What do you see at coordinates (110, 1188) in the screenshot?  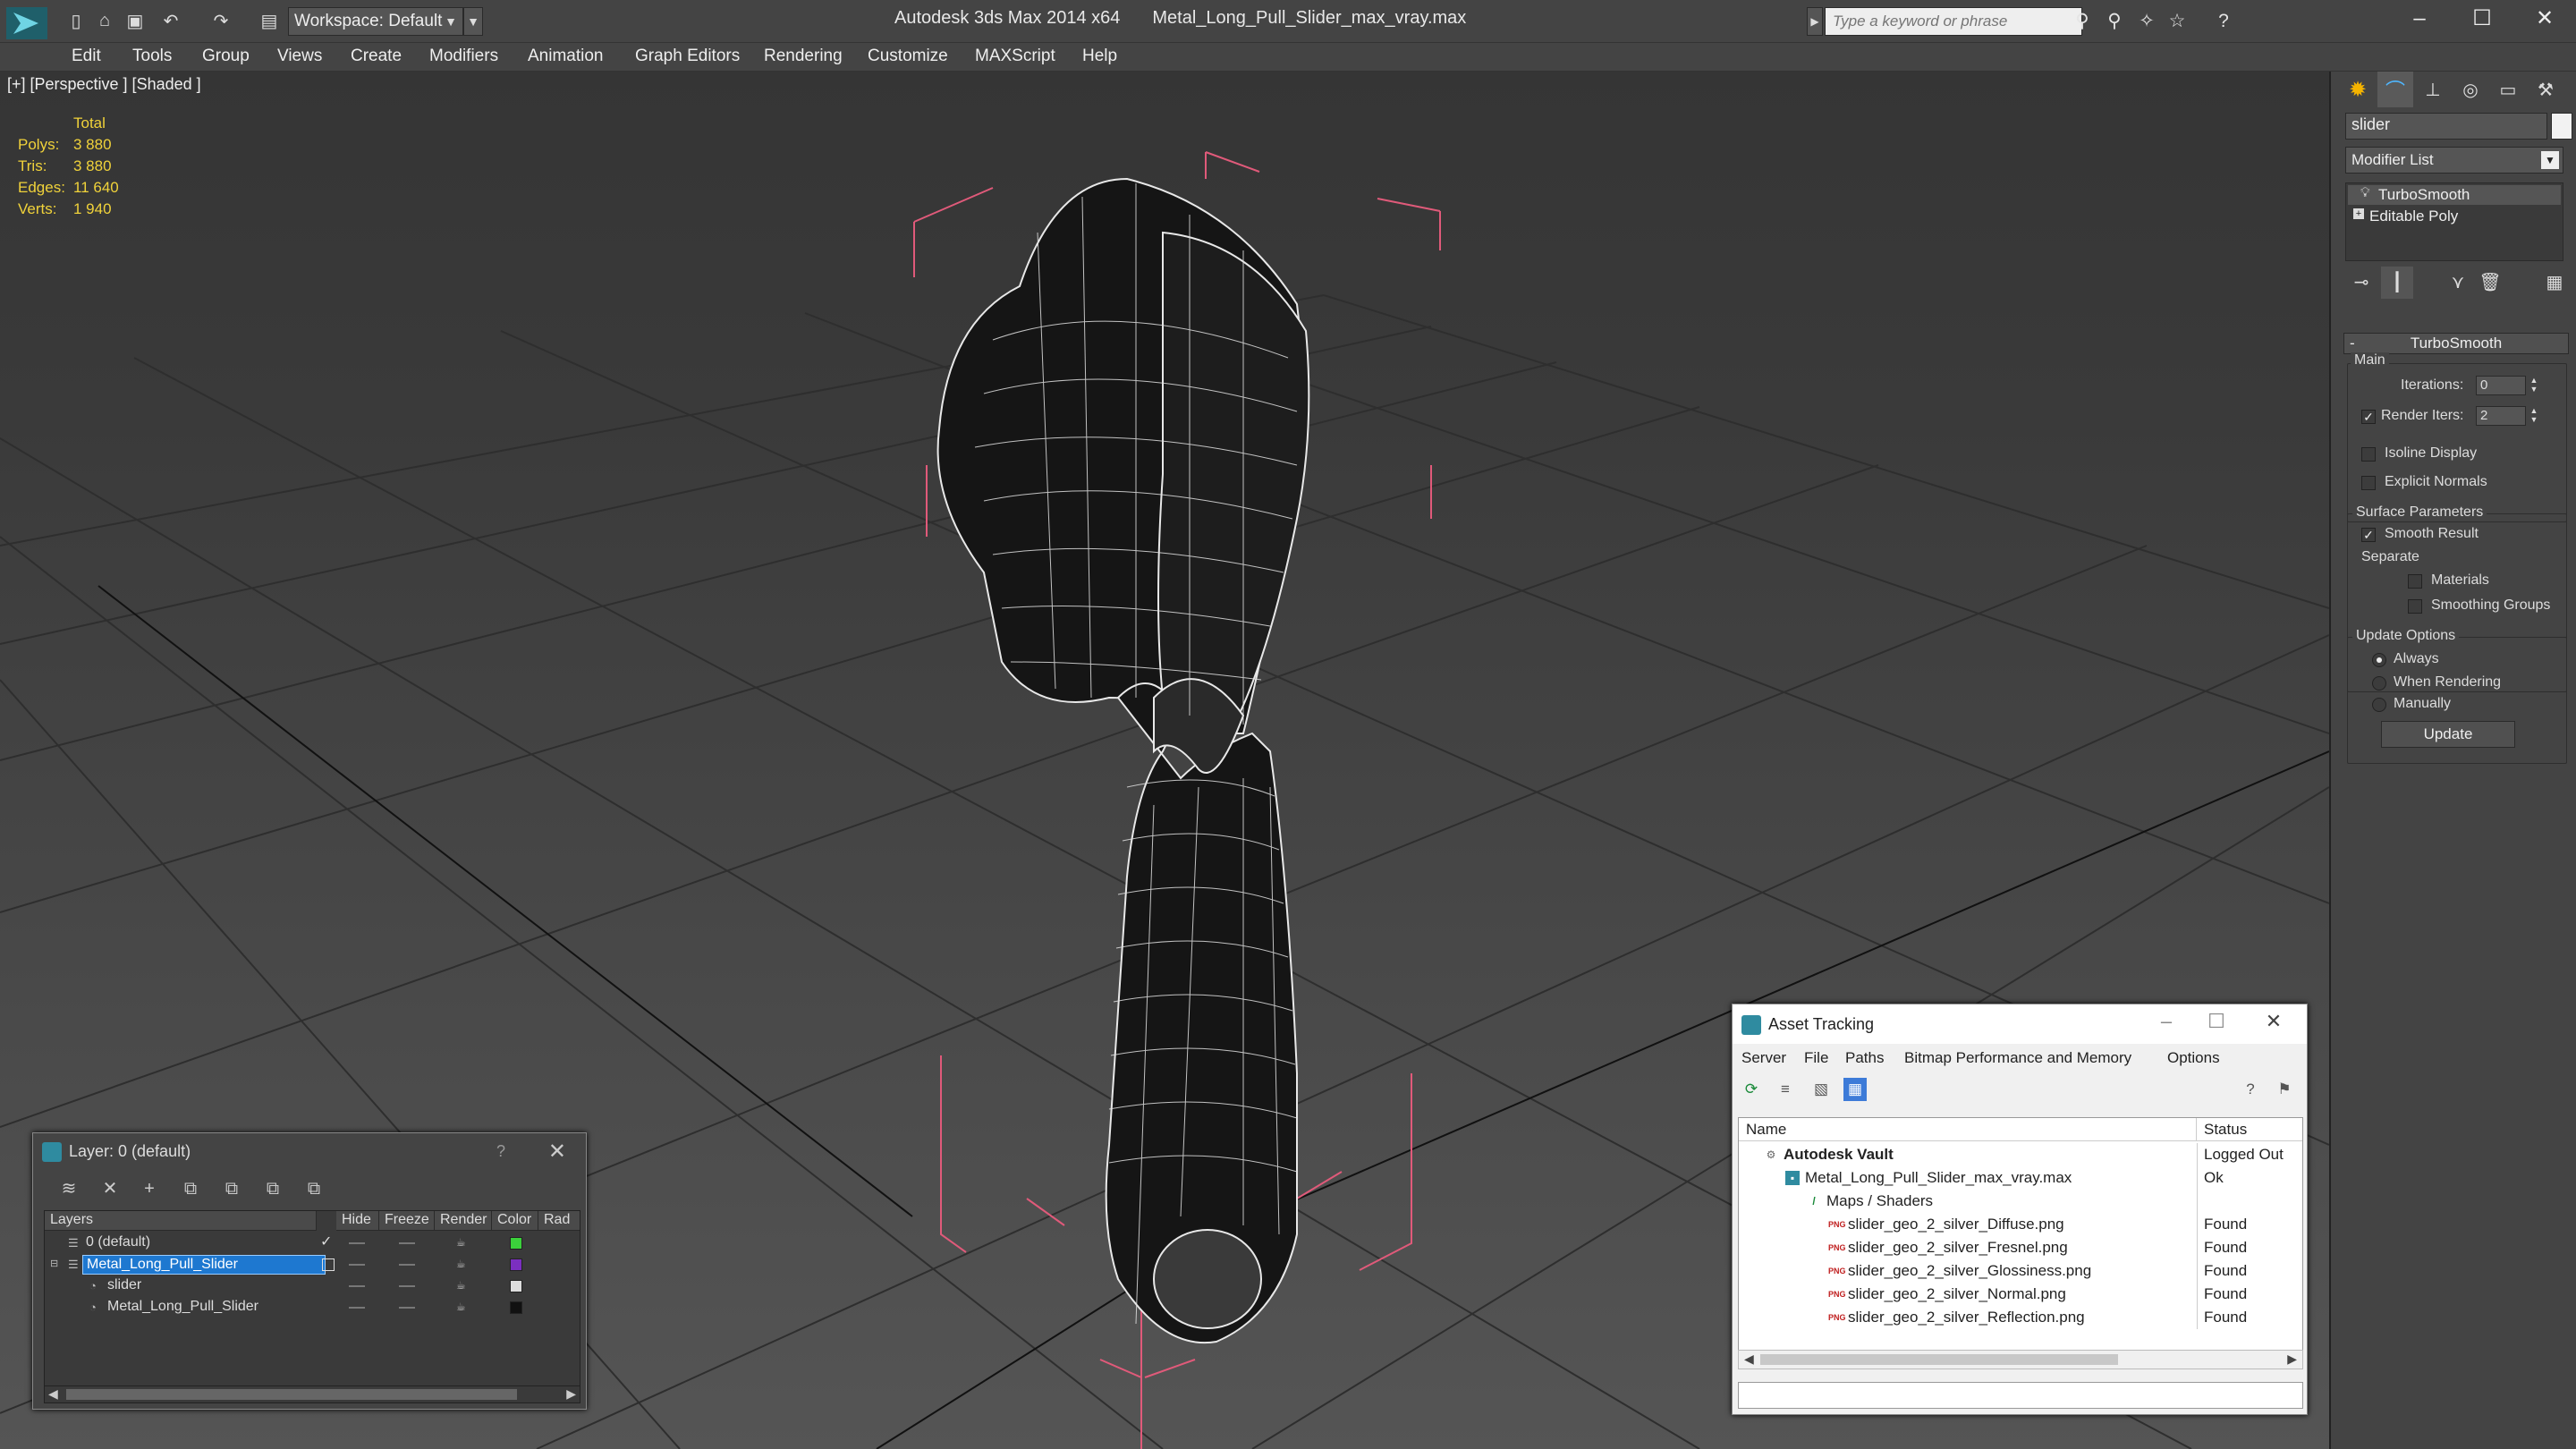 I see `delete-layer-icon: ✕` at bounding box center [110, 1188].